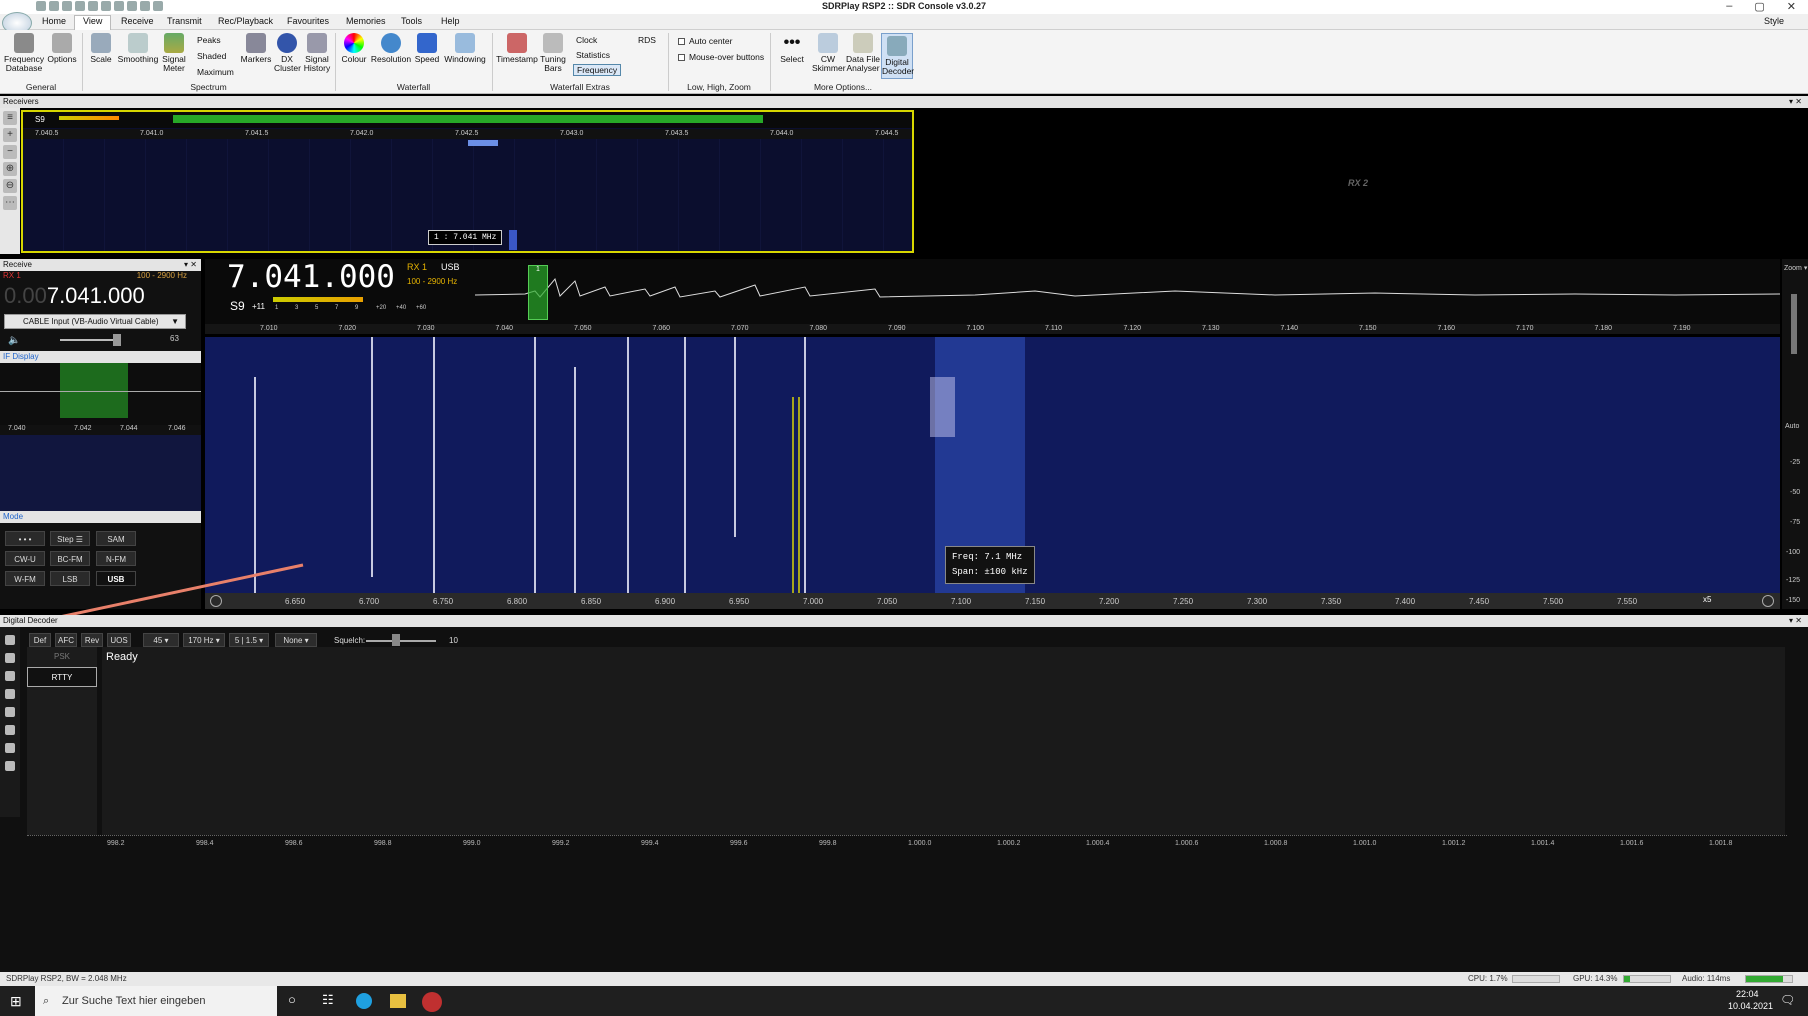 The image size is (1808, 1016). What do you see at coordinates (10, 118) in the screenshot?
I see `menu-icon: ≡` at bounding box center [10, 118].